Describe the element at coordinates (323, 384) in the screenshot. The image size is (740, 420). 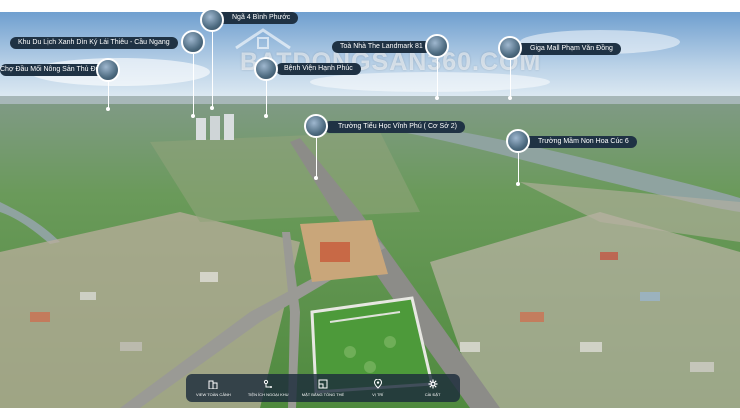
I see `floorplan-icon` at that location.